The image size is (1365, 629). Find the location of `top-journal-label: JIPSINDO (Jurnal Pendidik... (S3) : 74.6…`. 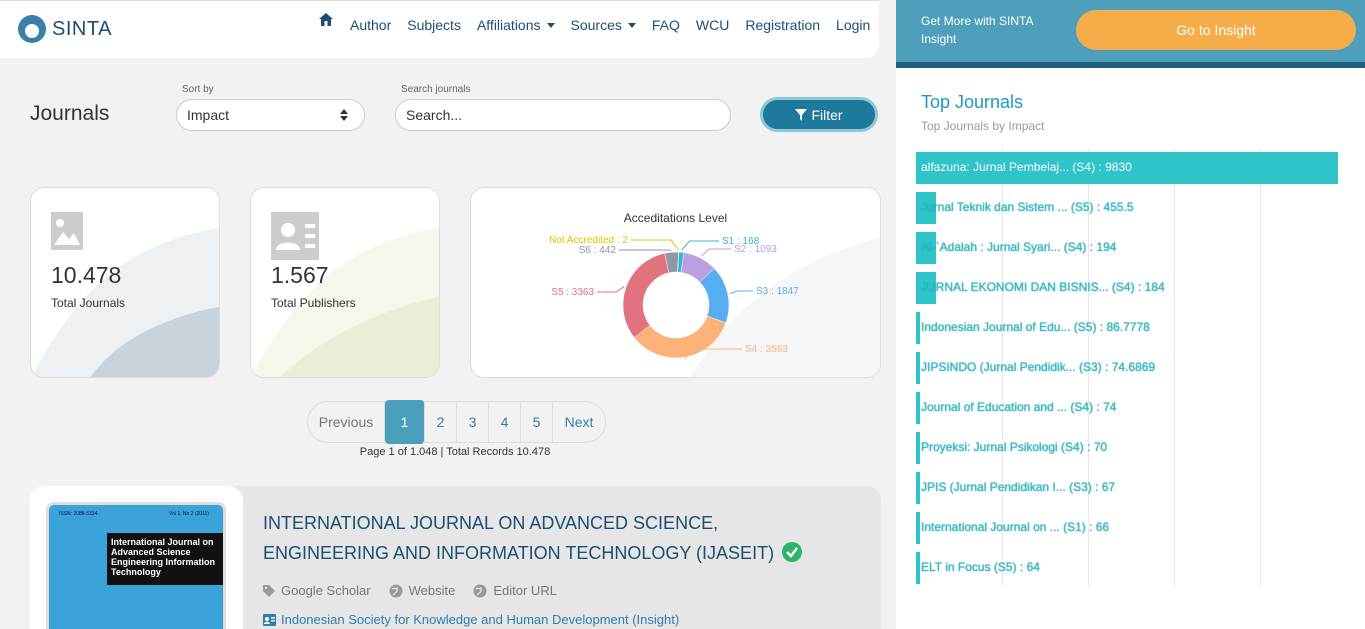

top-journal-label: JIPSINDO (Jurnal Pendidik... (S3) : 74.6… is located at coordinates (1038, 367).